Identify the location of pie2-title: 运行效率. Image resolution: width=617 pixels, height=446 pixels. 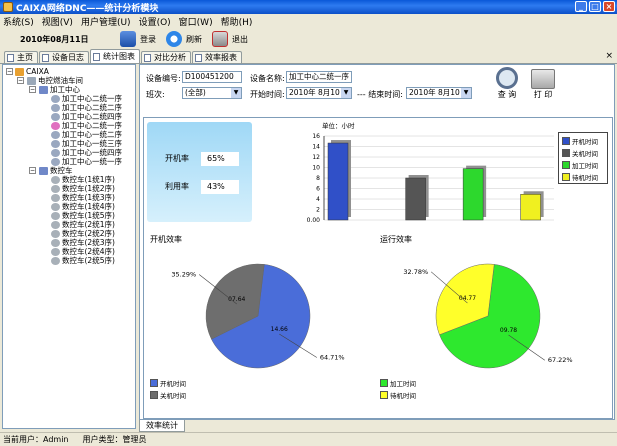
(396, 239).